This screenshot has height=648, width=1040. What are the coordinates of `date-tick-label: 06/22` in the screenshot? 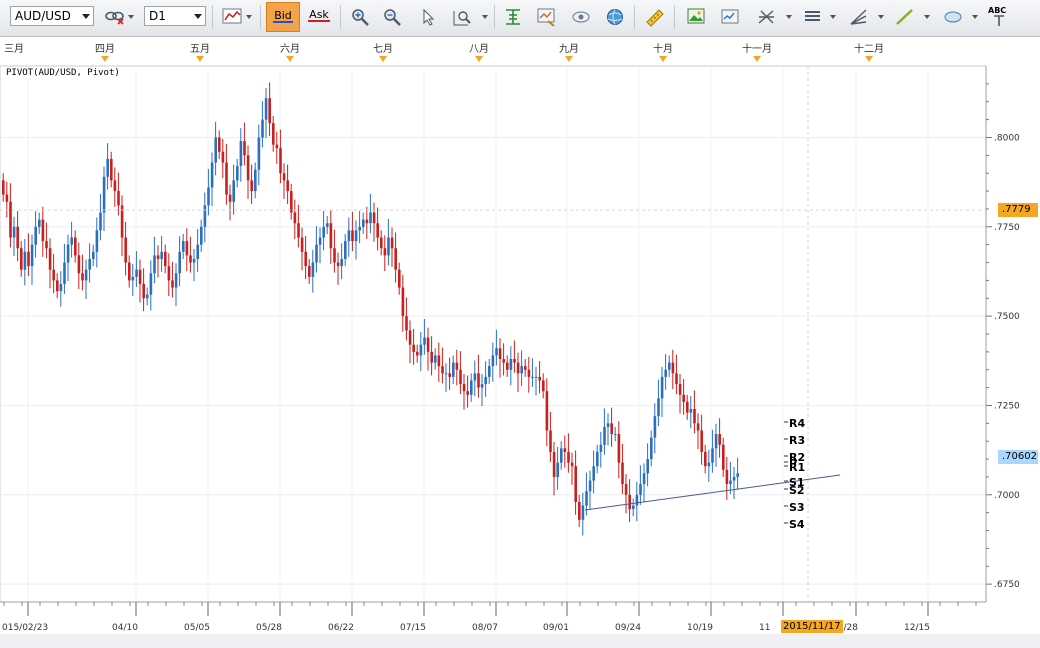 It's located at (341, 628).